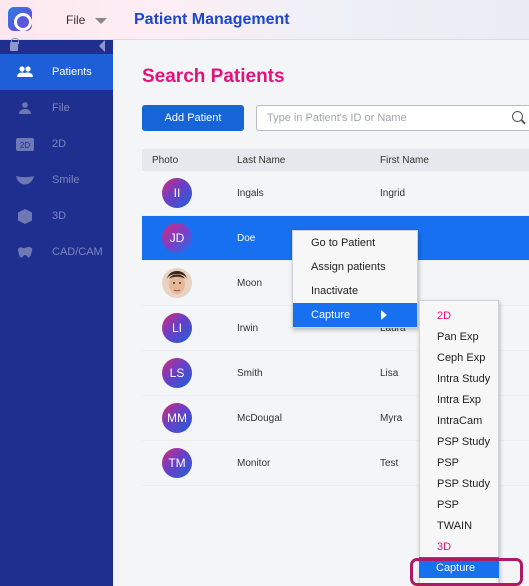 This screenshot has height=586, width=529. Describe the element at coordinates (250, 373) in the screenshot. I see `last-name-cell: Smith` at that location.